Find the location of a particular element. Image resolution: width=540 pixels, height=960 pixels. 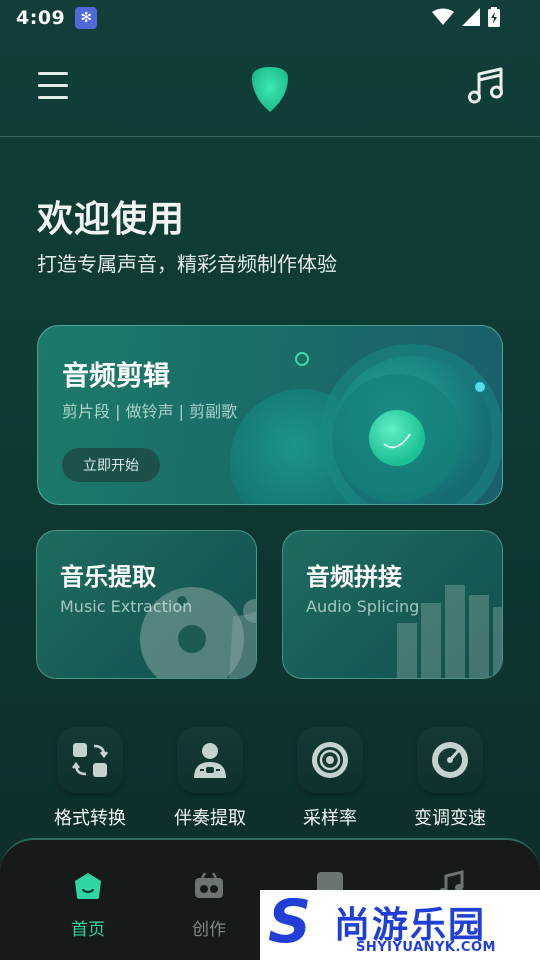

site-watermark: S 尚游乐园 SHYIYUANYK.COM is located at coordinates (400, 925).